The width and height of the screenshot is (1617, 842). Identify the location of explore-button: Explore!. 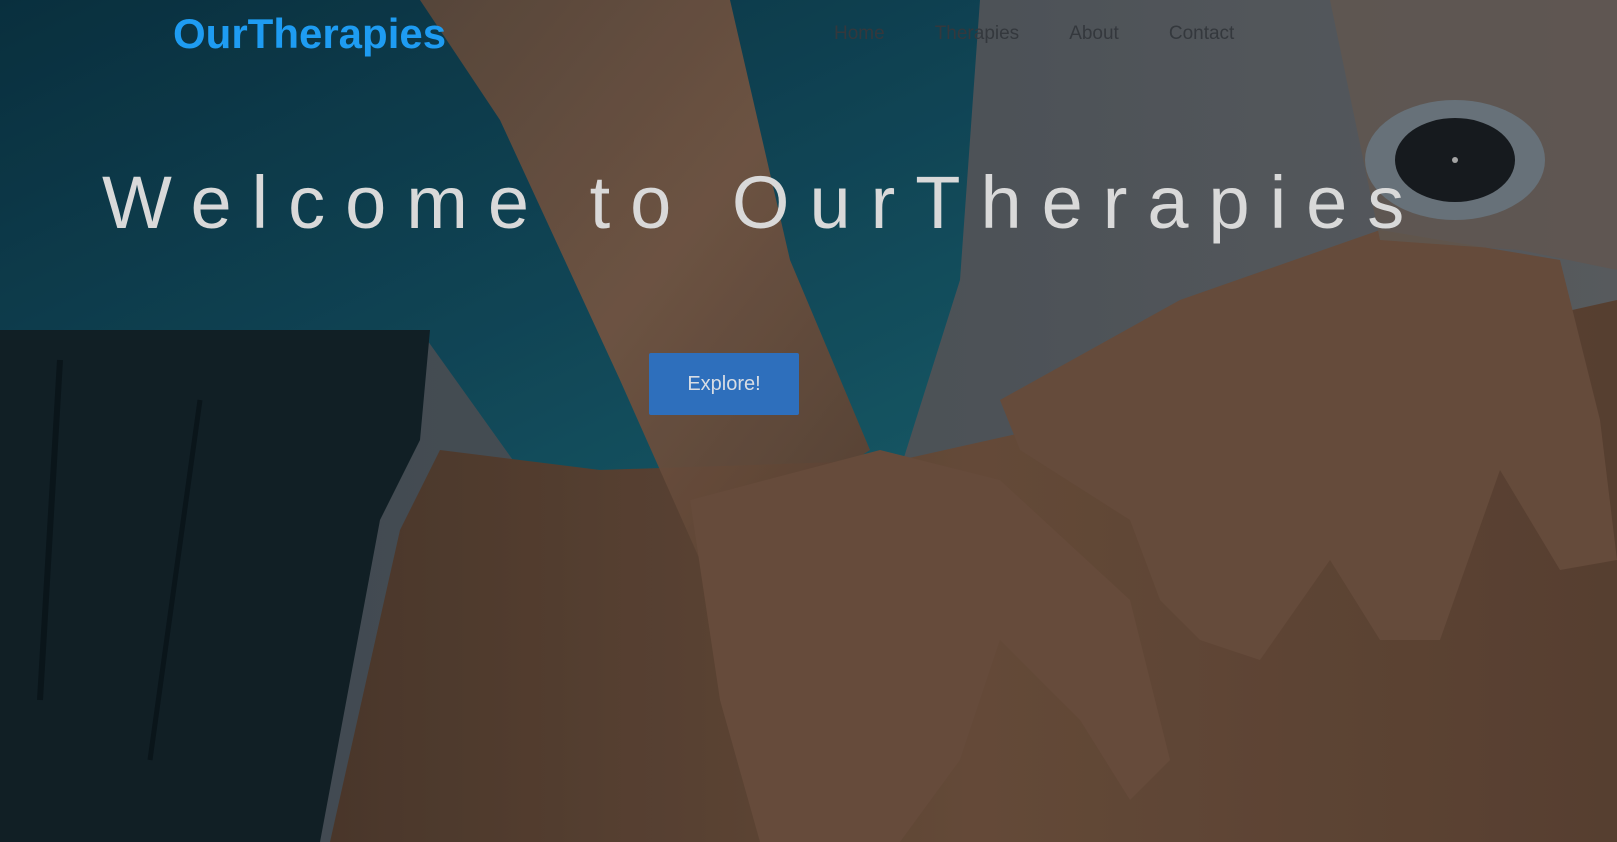
(724, 384).